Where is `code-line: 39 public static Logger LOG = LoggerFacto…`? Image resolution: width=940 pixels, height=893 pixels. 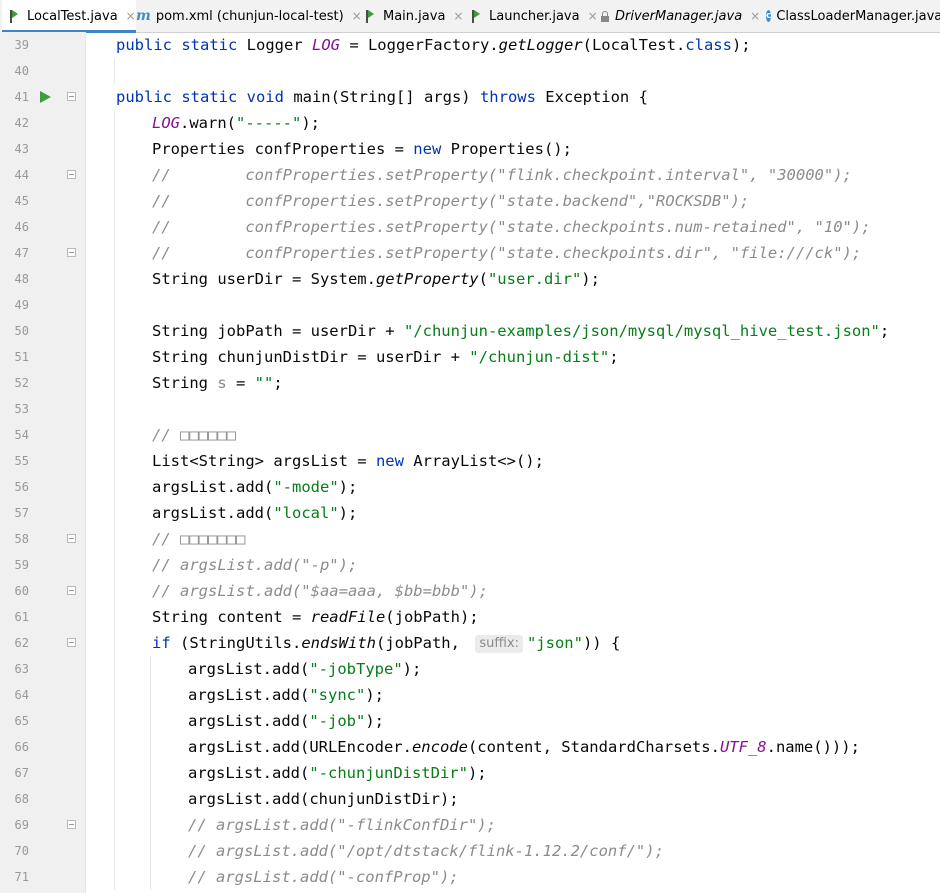 code-line: 39 public static Logger LOG = LoggerFacto… is located at coordinates (470, 45).